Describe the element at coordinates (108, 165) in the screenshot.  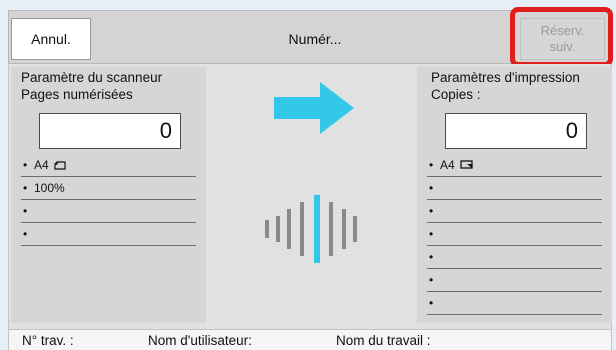
I see `scanner-row-size: A4` at that location.